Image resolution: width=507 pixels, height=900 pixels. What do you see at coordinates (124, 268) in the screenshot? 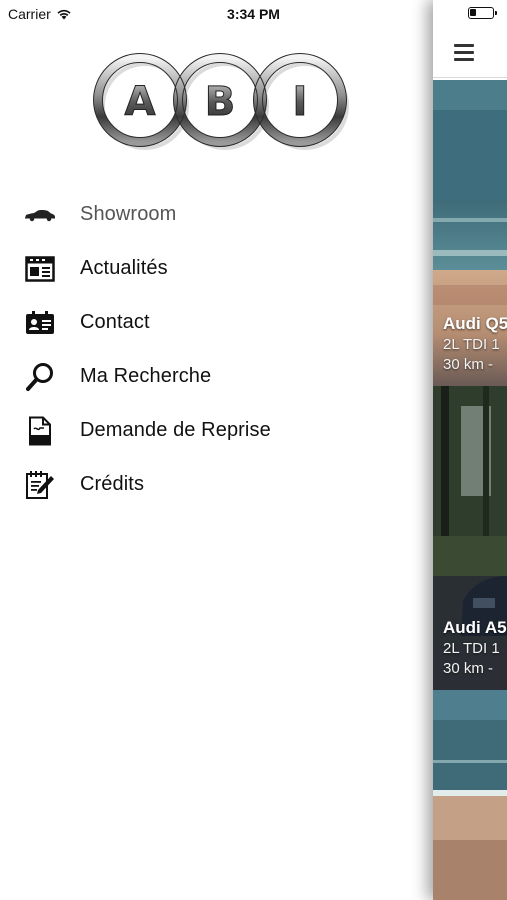
I see `menu-label-actualites: Actualités` at bounding box center [124, 268].